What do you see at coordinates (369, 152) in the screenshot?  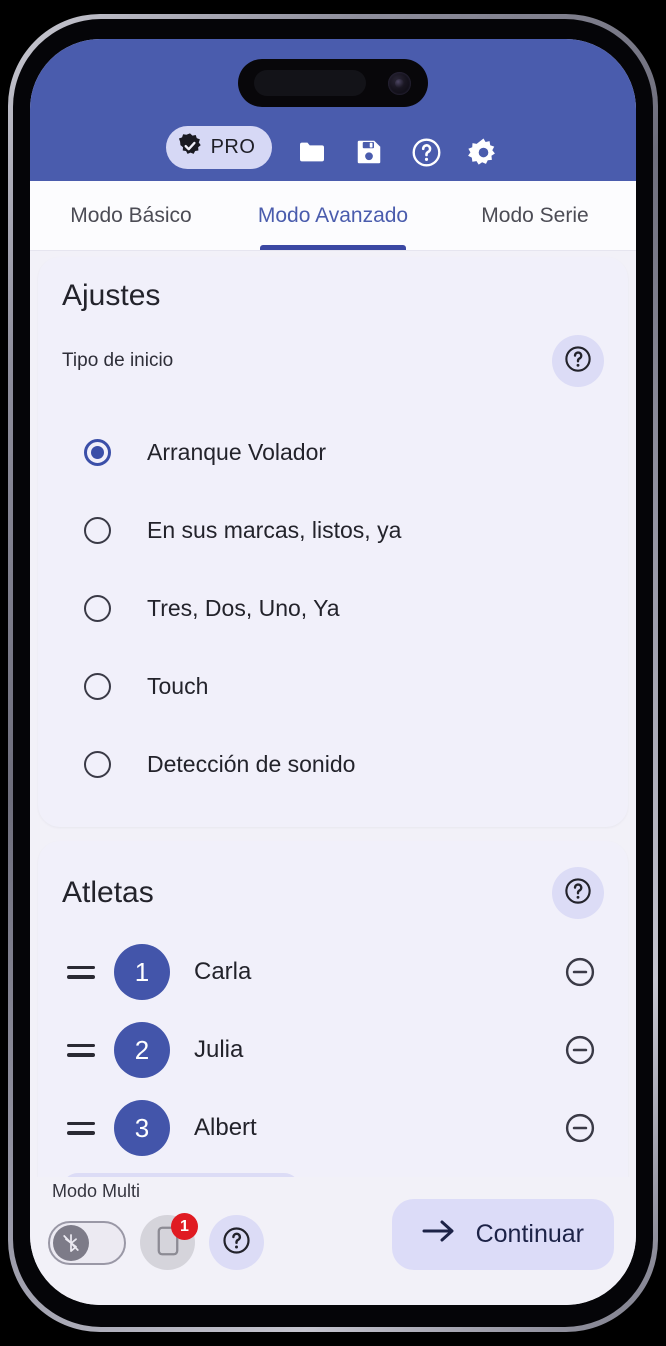 I see `save-icon` at bounding box center [369, 152].